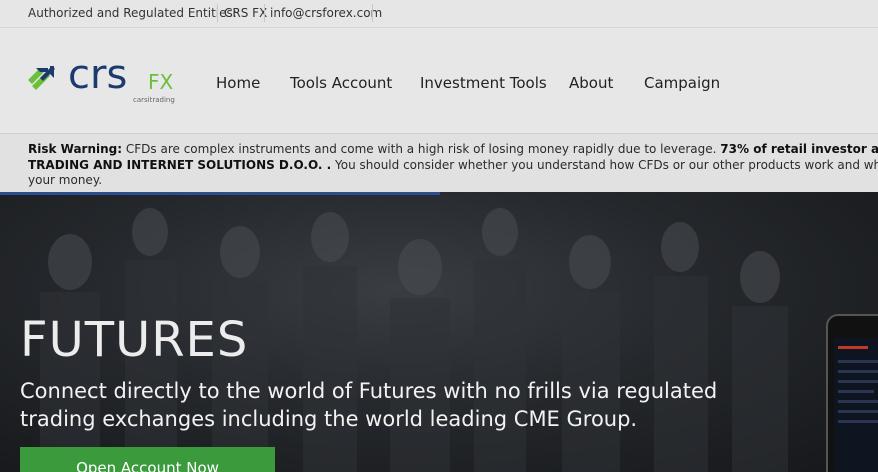 The height and width of the screenshot is (472, 878). What do you see at coordinates (591, 83) in the screenshot?
I see `nav-about: About` at bounding box center [591, 83].